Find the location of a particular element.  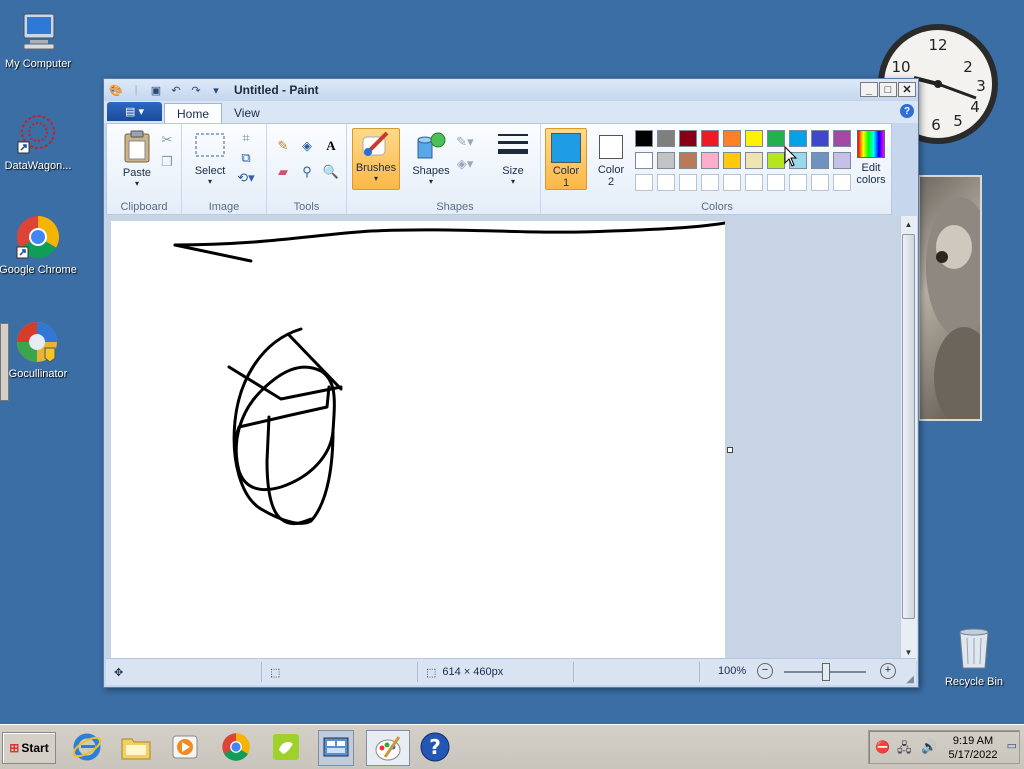

magnifier-icon: 🔍 is located at coordinates (331, 172).